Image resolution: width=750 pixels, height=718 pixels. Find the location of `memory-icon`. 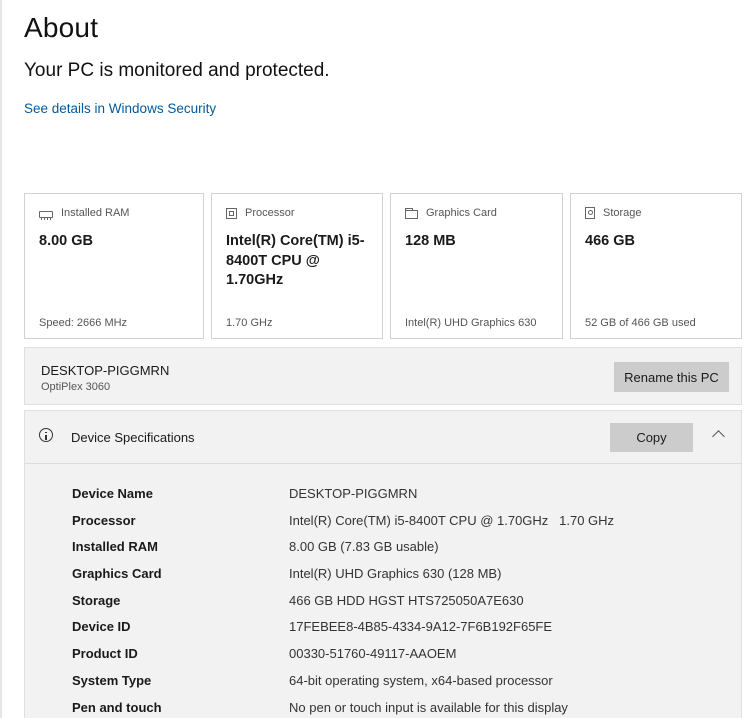

memory-icon is located at coordinates (46, 215).